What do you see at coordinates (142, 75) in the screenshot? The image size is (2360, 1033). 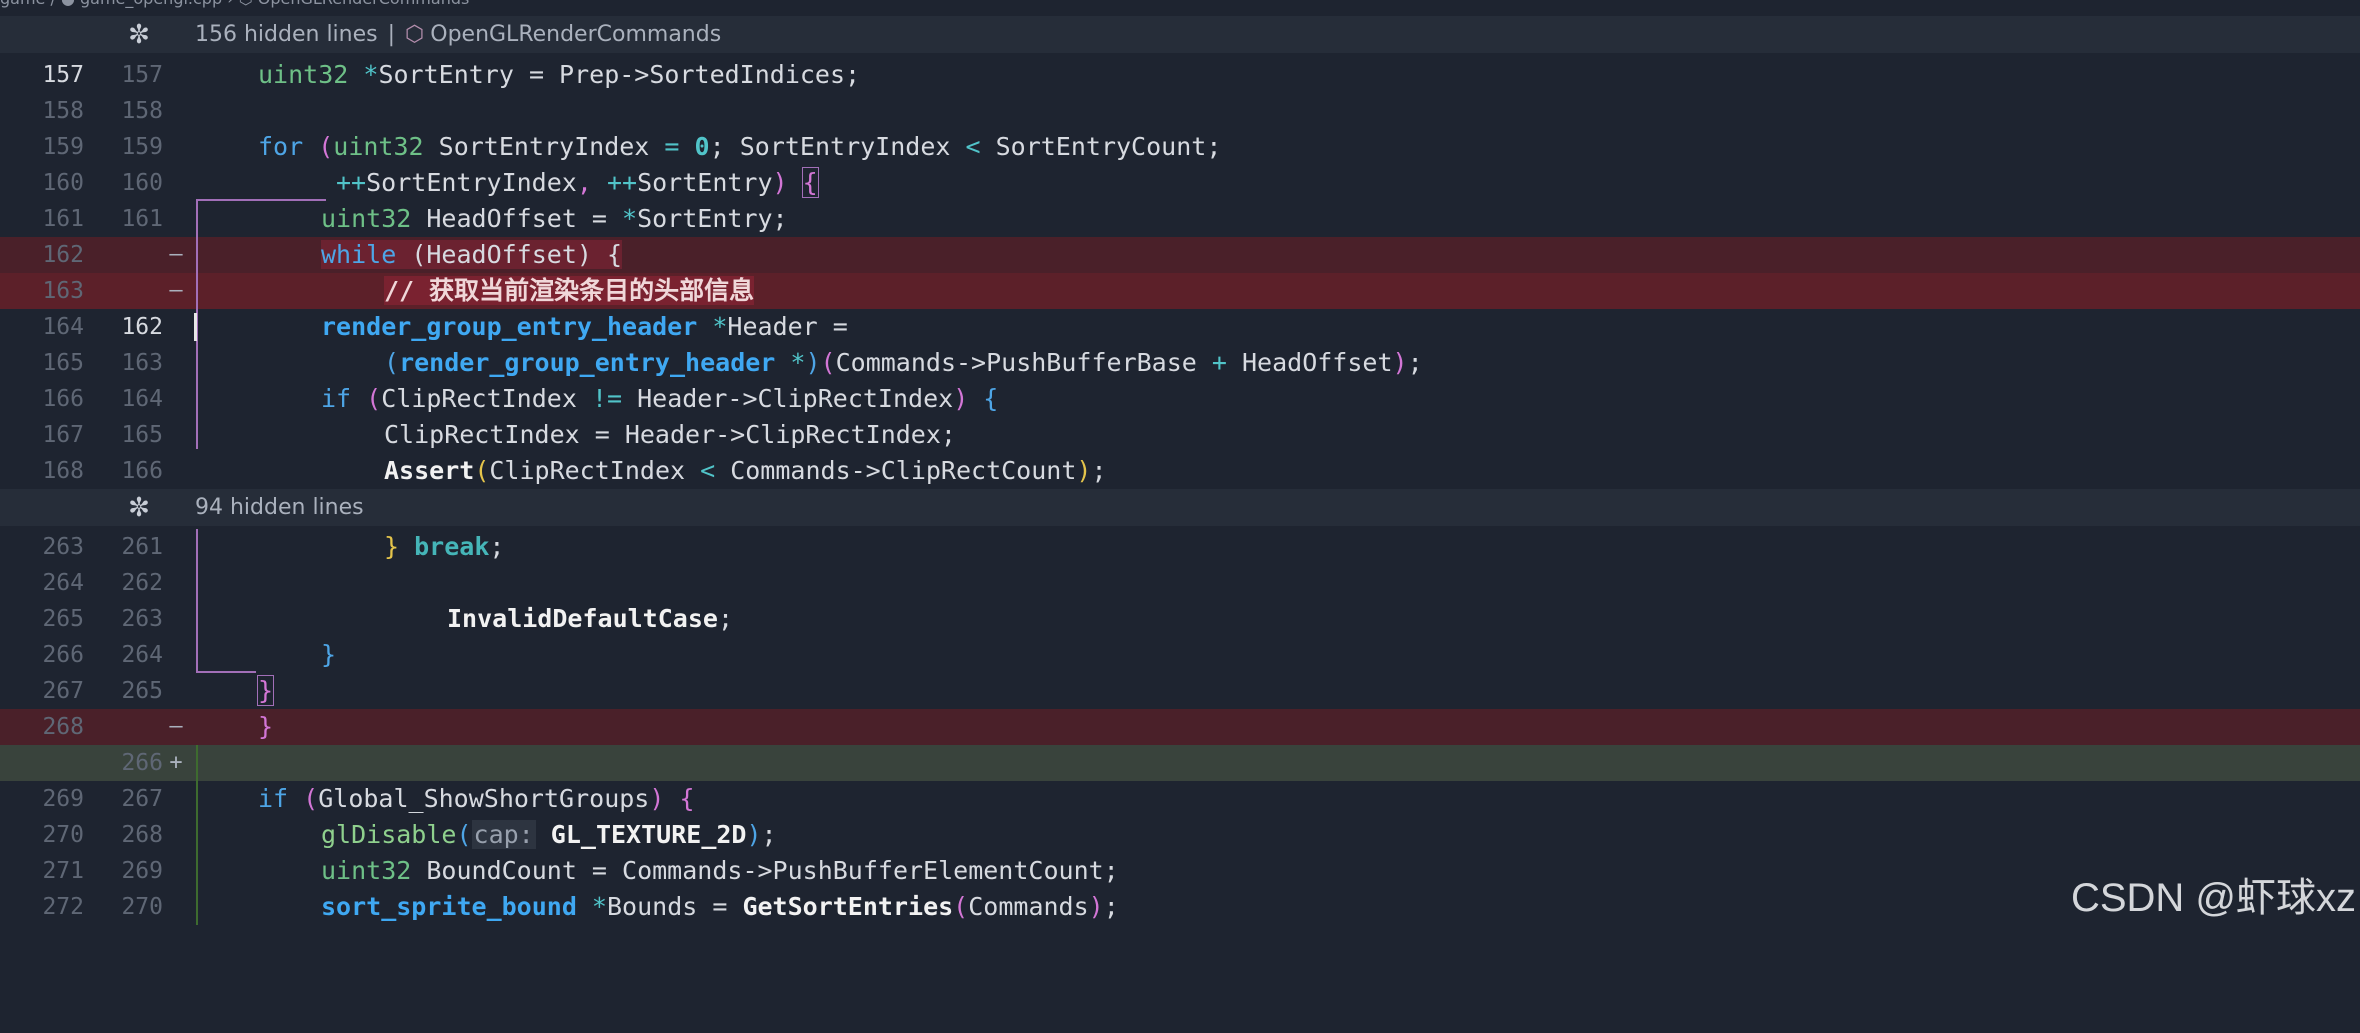 I see `new-line-number: 157` at bounding box center [142, 75].